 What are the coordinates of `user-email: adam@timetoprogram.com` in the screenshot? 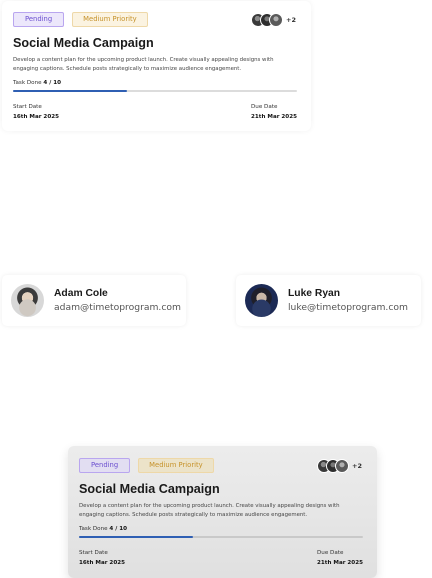 It's located at (117, 307).